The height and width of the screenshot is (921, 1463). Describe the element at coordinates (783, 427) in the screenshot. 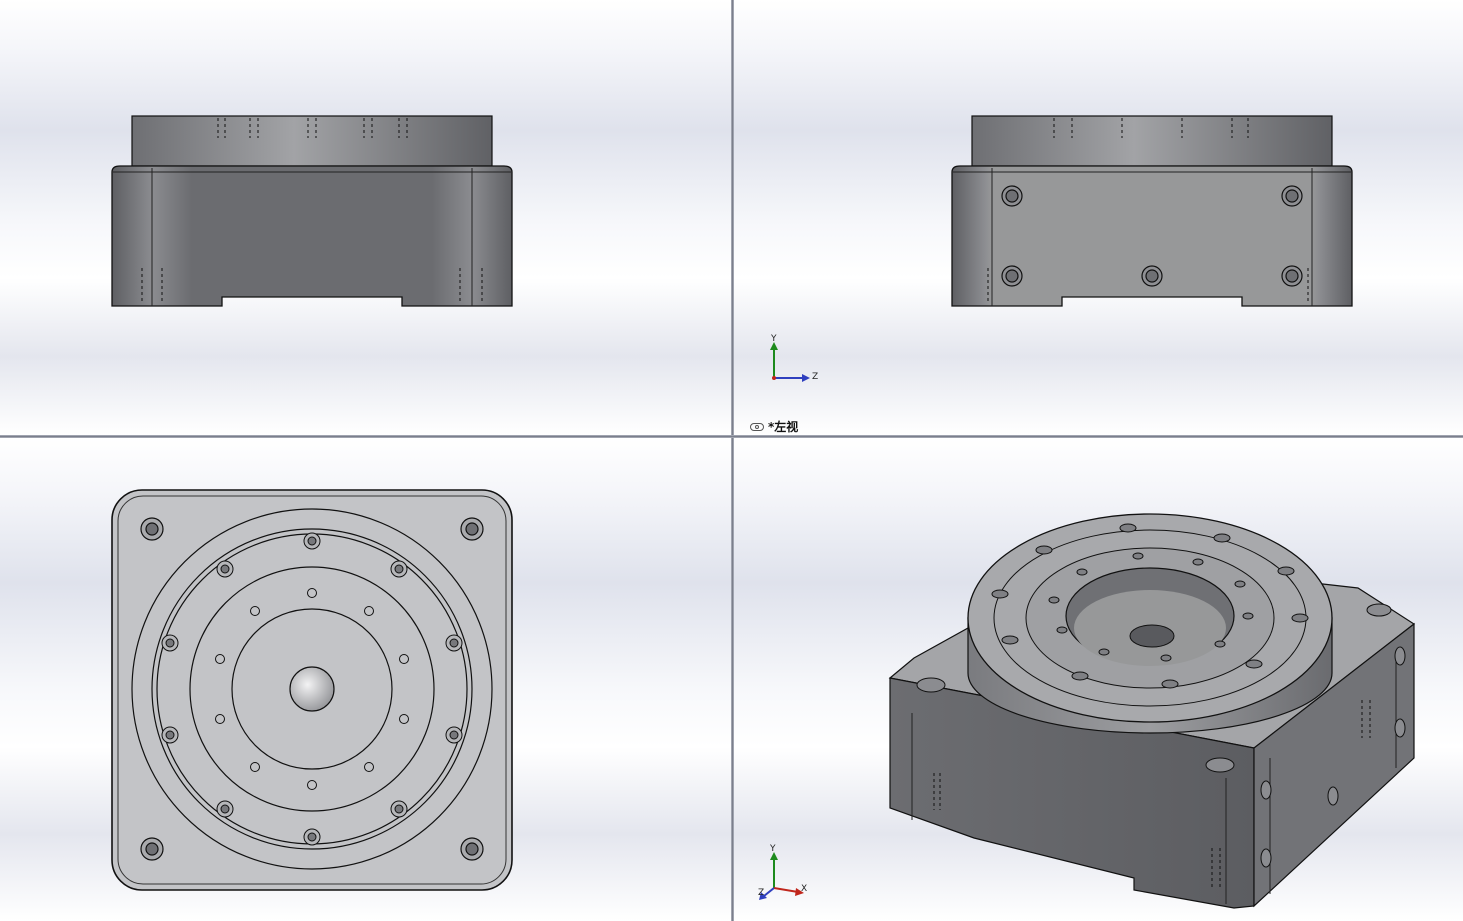

I see `view-name-text: *左视` at that location.